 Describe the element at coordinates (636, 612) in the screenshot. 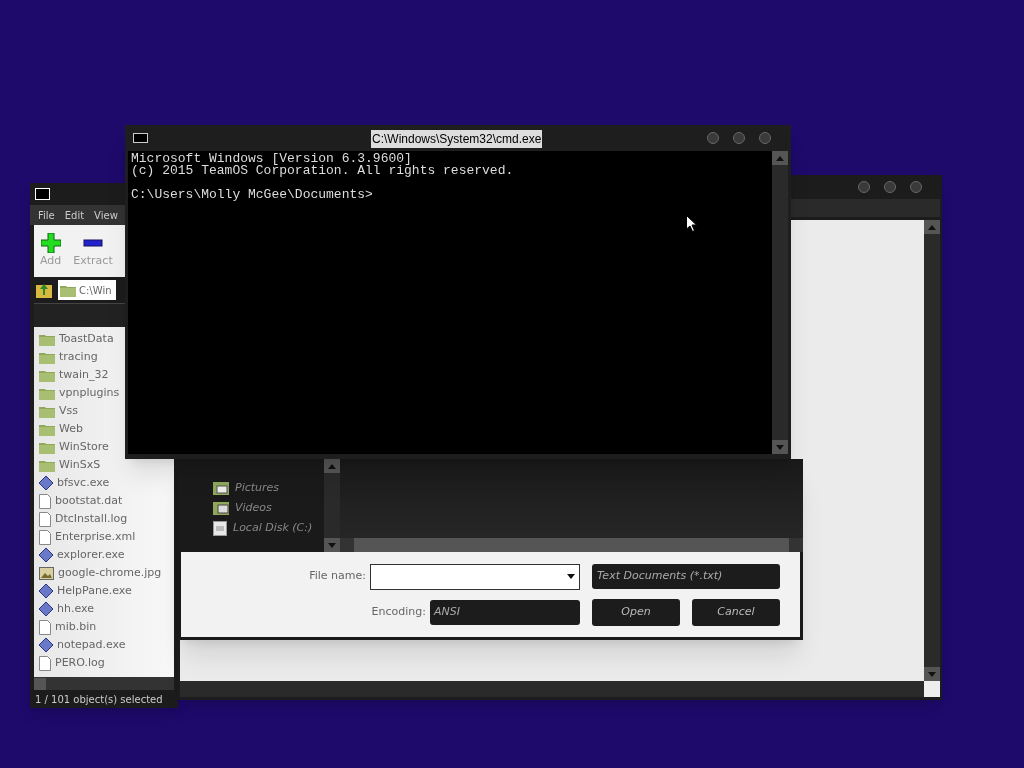

I see `dialog-button: Open` at that location.